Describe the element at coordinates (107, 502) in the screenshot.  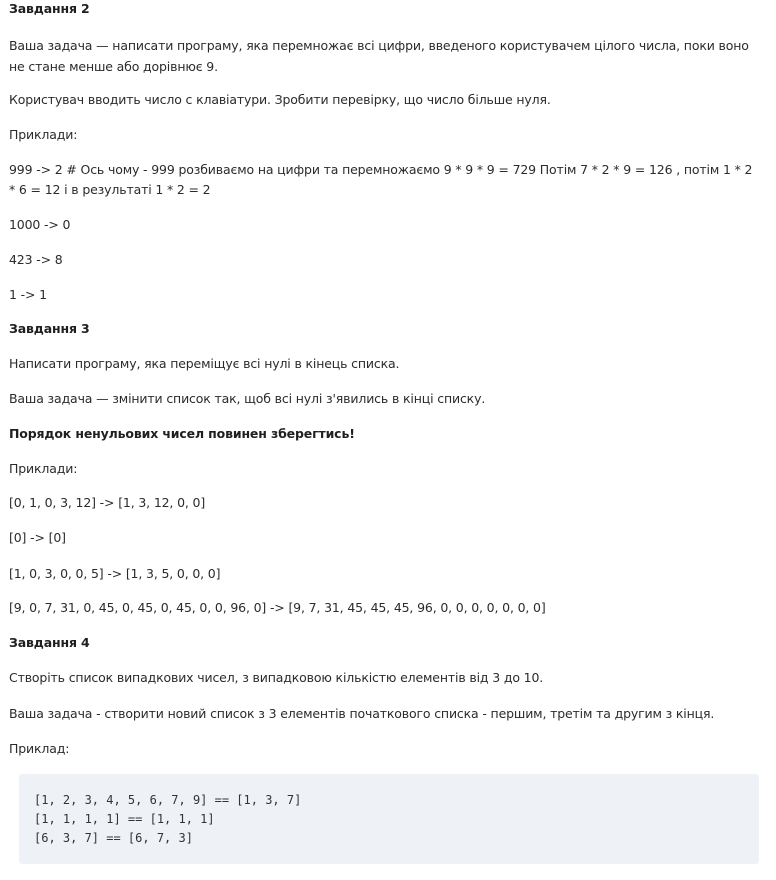
I see `task3-example-1: [0, 1, 0, 3, 12] -> [1, 3, 12, 0, 0]` at that location.